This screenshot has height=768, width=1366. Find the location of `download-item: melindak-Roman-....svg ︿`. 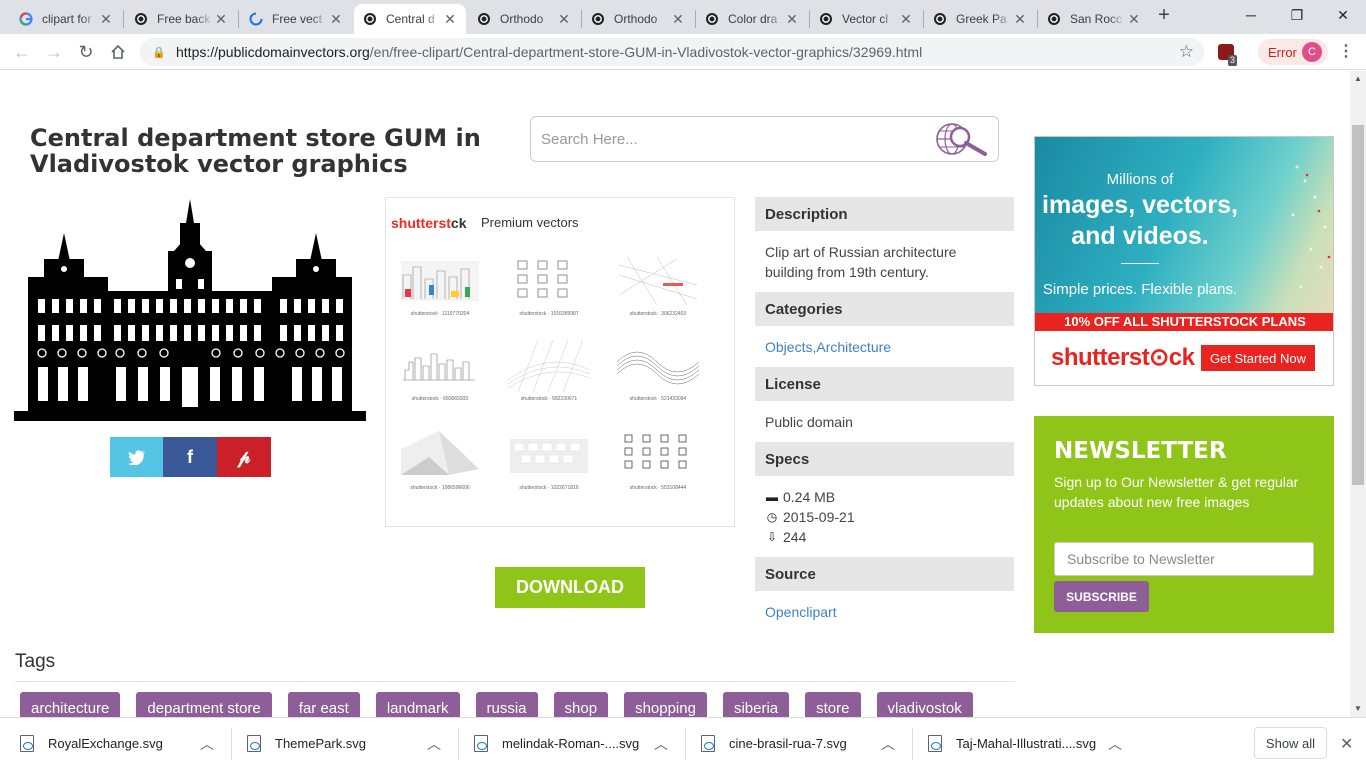

download-item: melindak-Roman-....svg ︿ is located at coordinates (574, 743).